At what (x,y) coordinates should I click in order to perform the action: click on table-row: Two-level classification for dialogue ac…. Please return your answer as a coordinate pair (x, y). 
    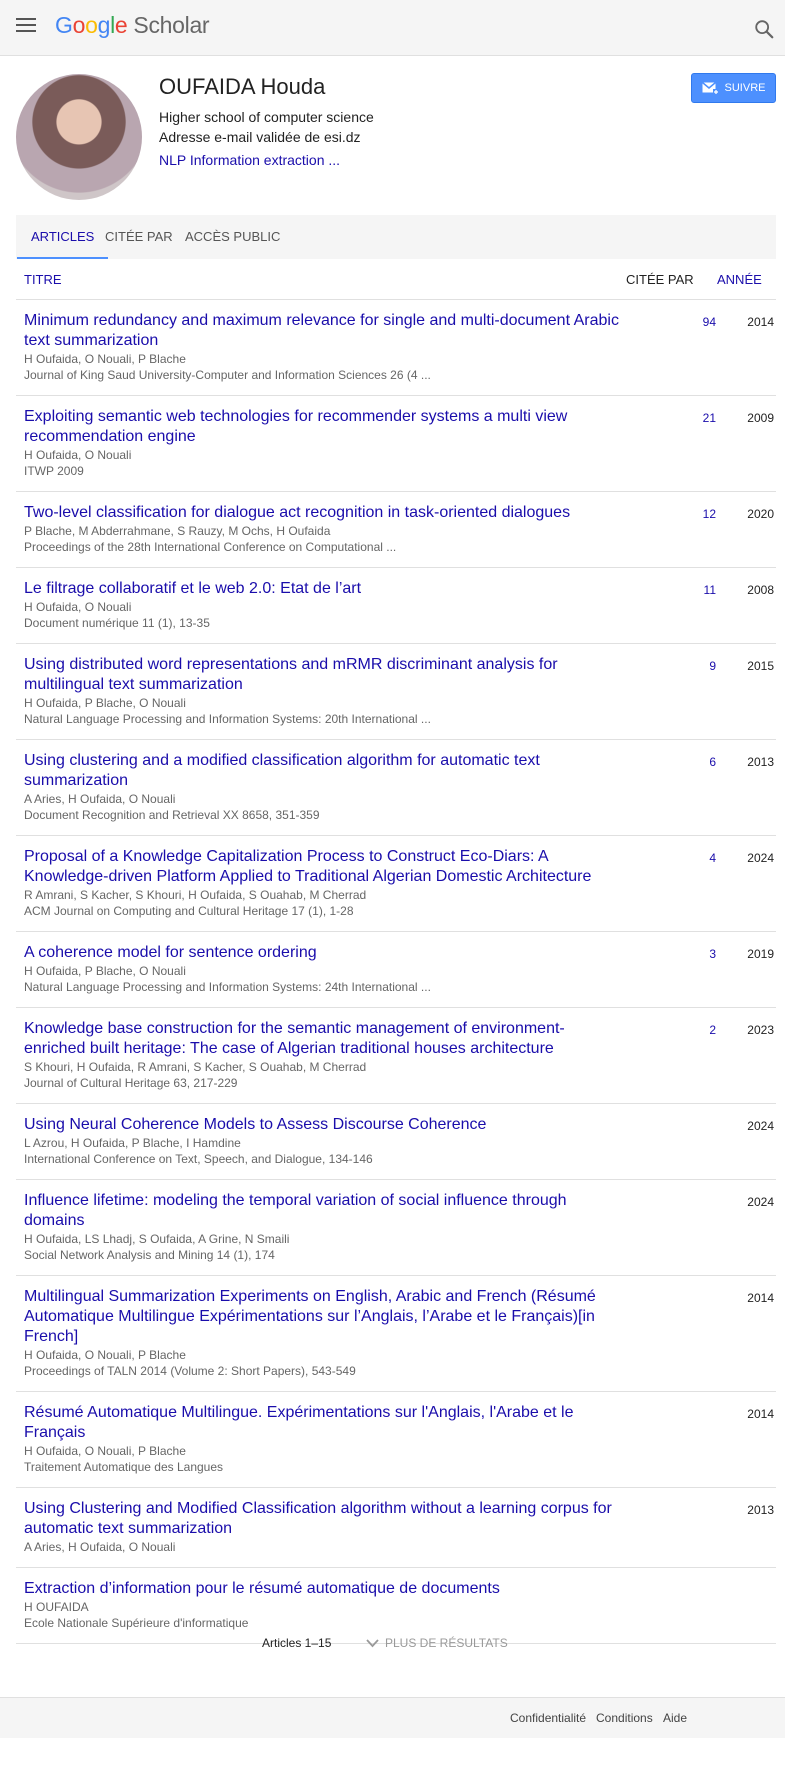
    Looking at the image, I should click on (396, 530).